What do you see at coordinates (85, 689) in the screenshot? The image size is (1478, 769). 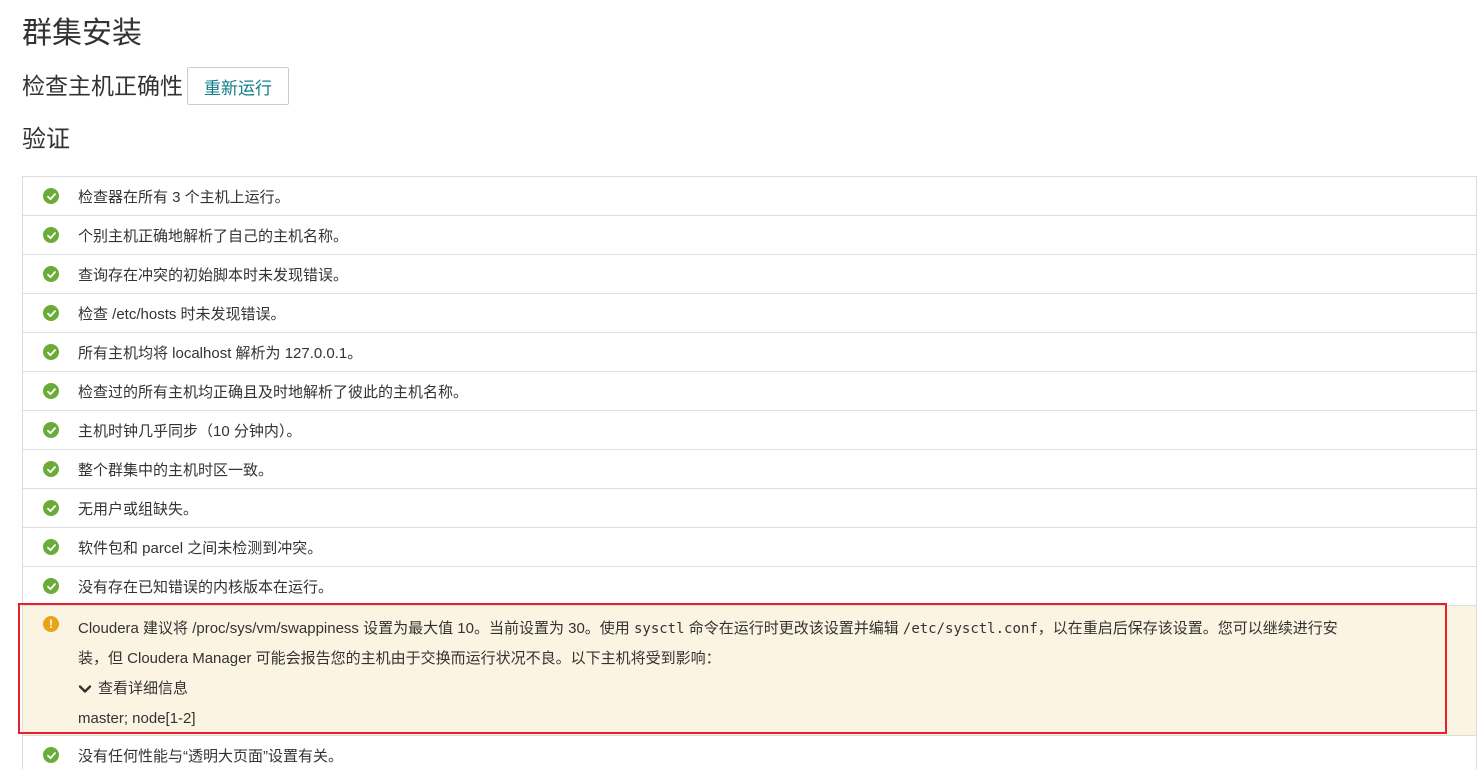 I see `chevron-down-icon` at bounding box center [85, 689].